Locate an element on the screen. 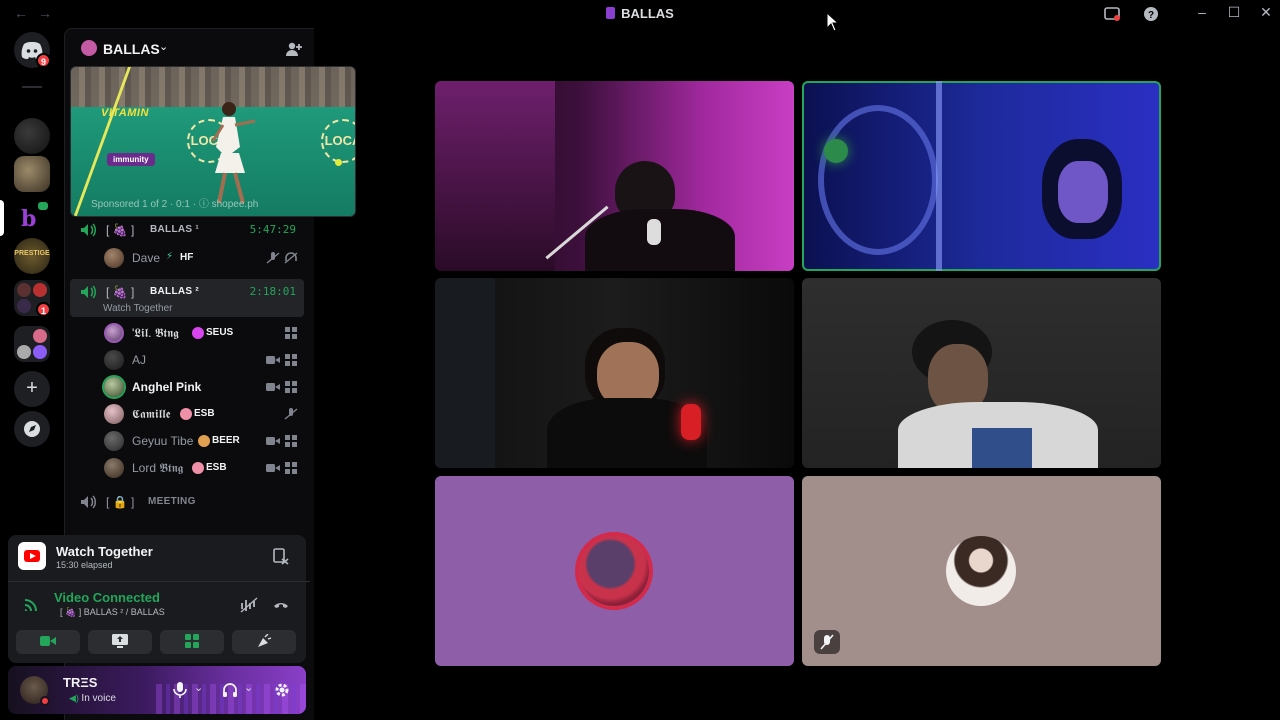 The image size is (1280, 720). user-avatar-large is located at coordinates (981, 571).